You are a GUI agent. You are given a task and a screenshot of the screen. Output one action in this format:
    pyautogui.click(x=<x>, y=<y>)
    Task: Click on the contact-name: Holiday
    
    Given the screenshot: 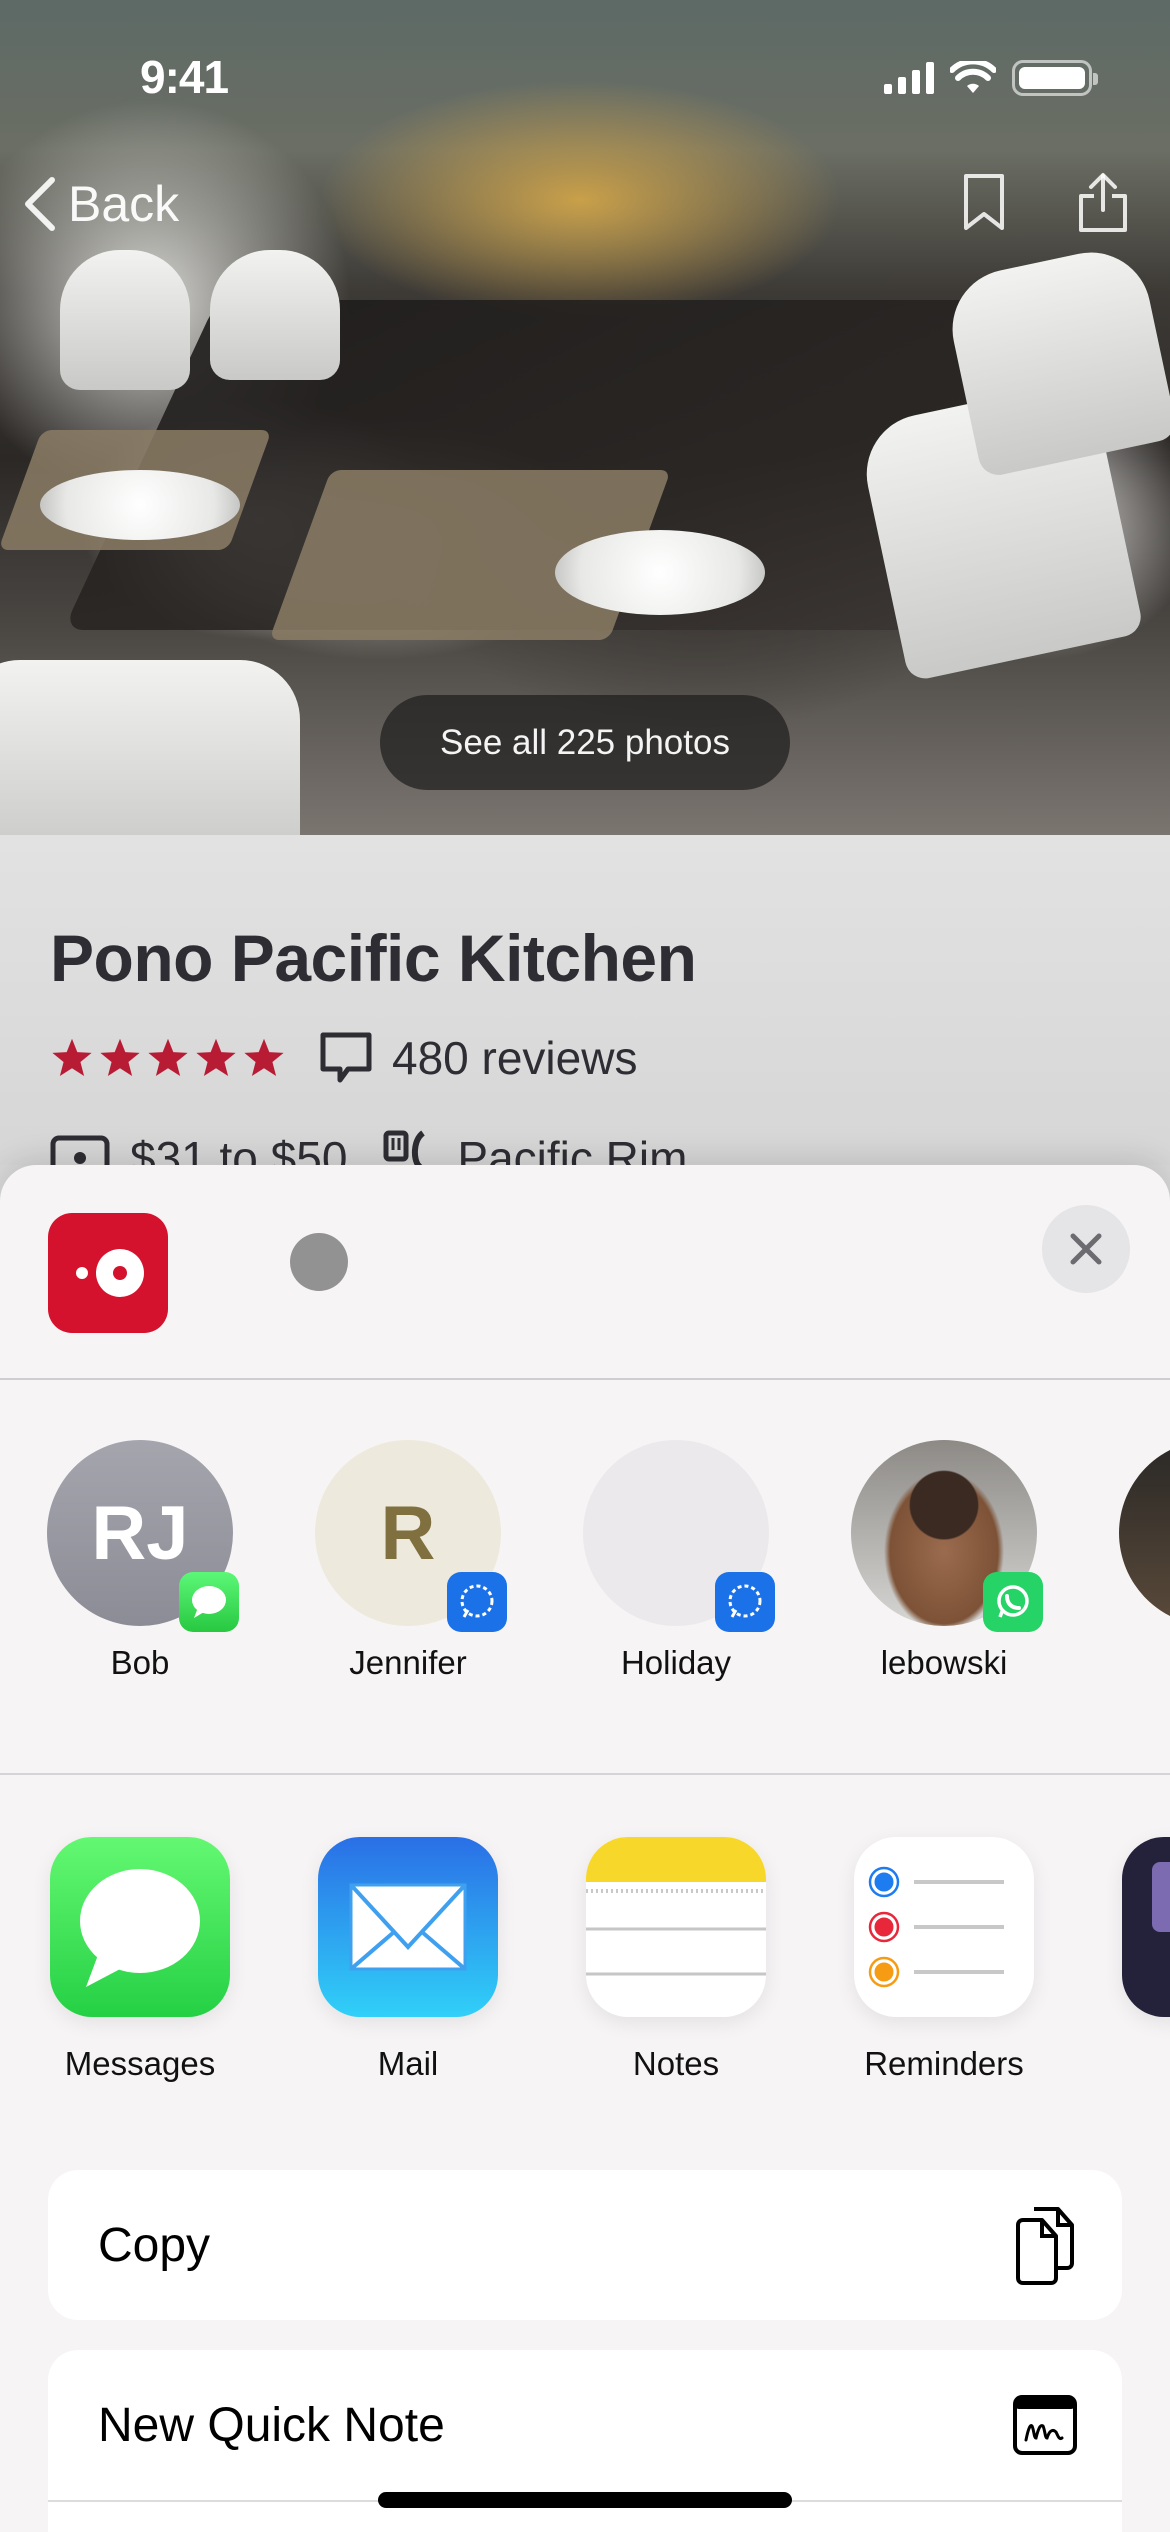 What is the action you would take?
    pyautogui.click(x=676, y=1662)
    